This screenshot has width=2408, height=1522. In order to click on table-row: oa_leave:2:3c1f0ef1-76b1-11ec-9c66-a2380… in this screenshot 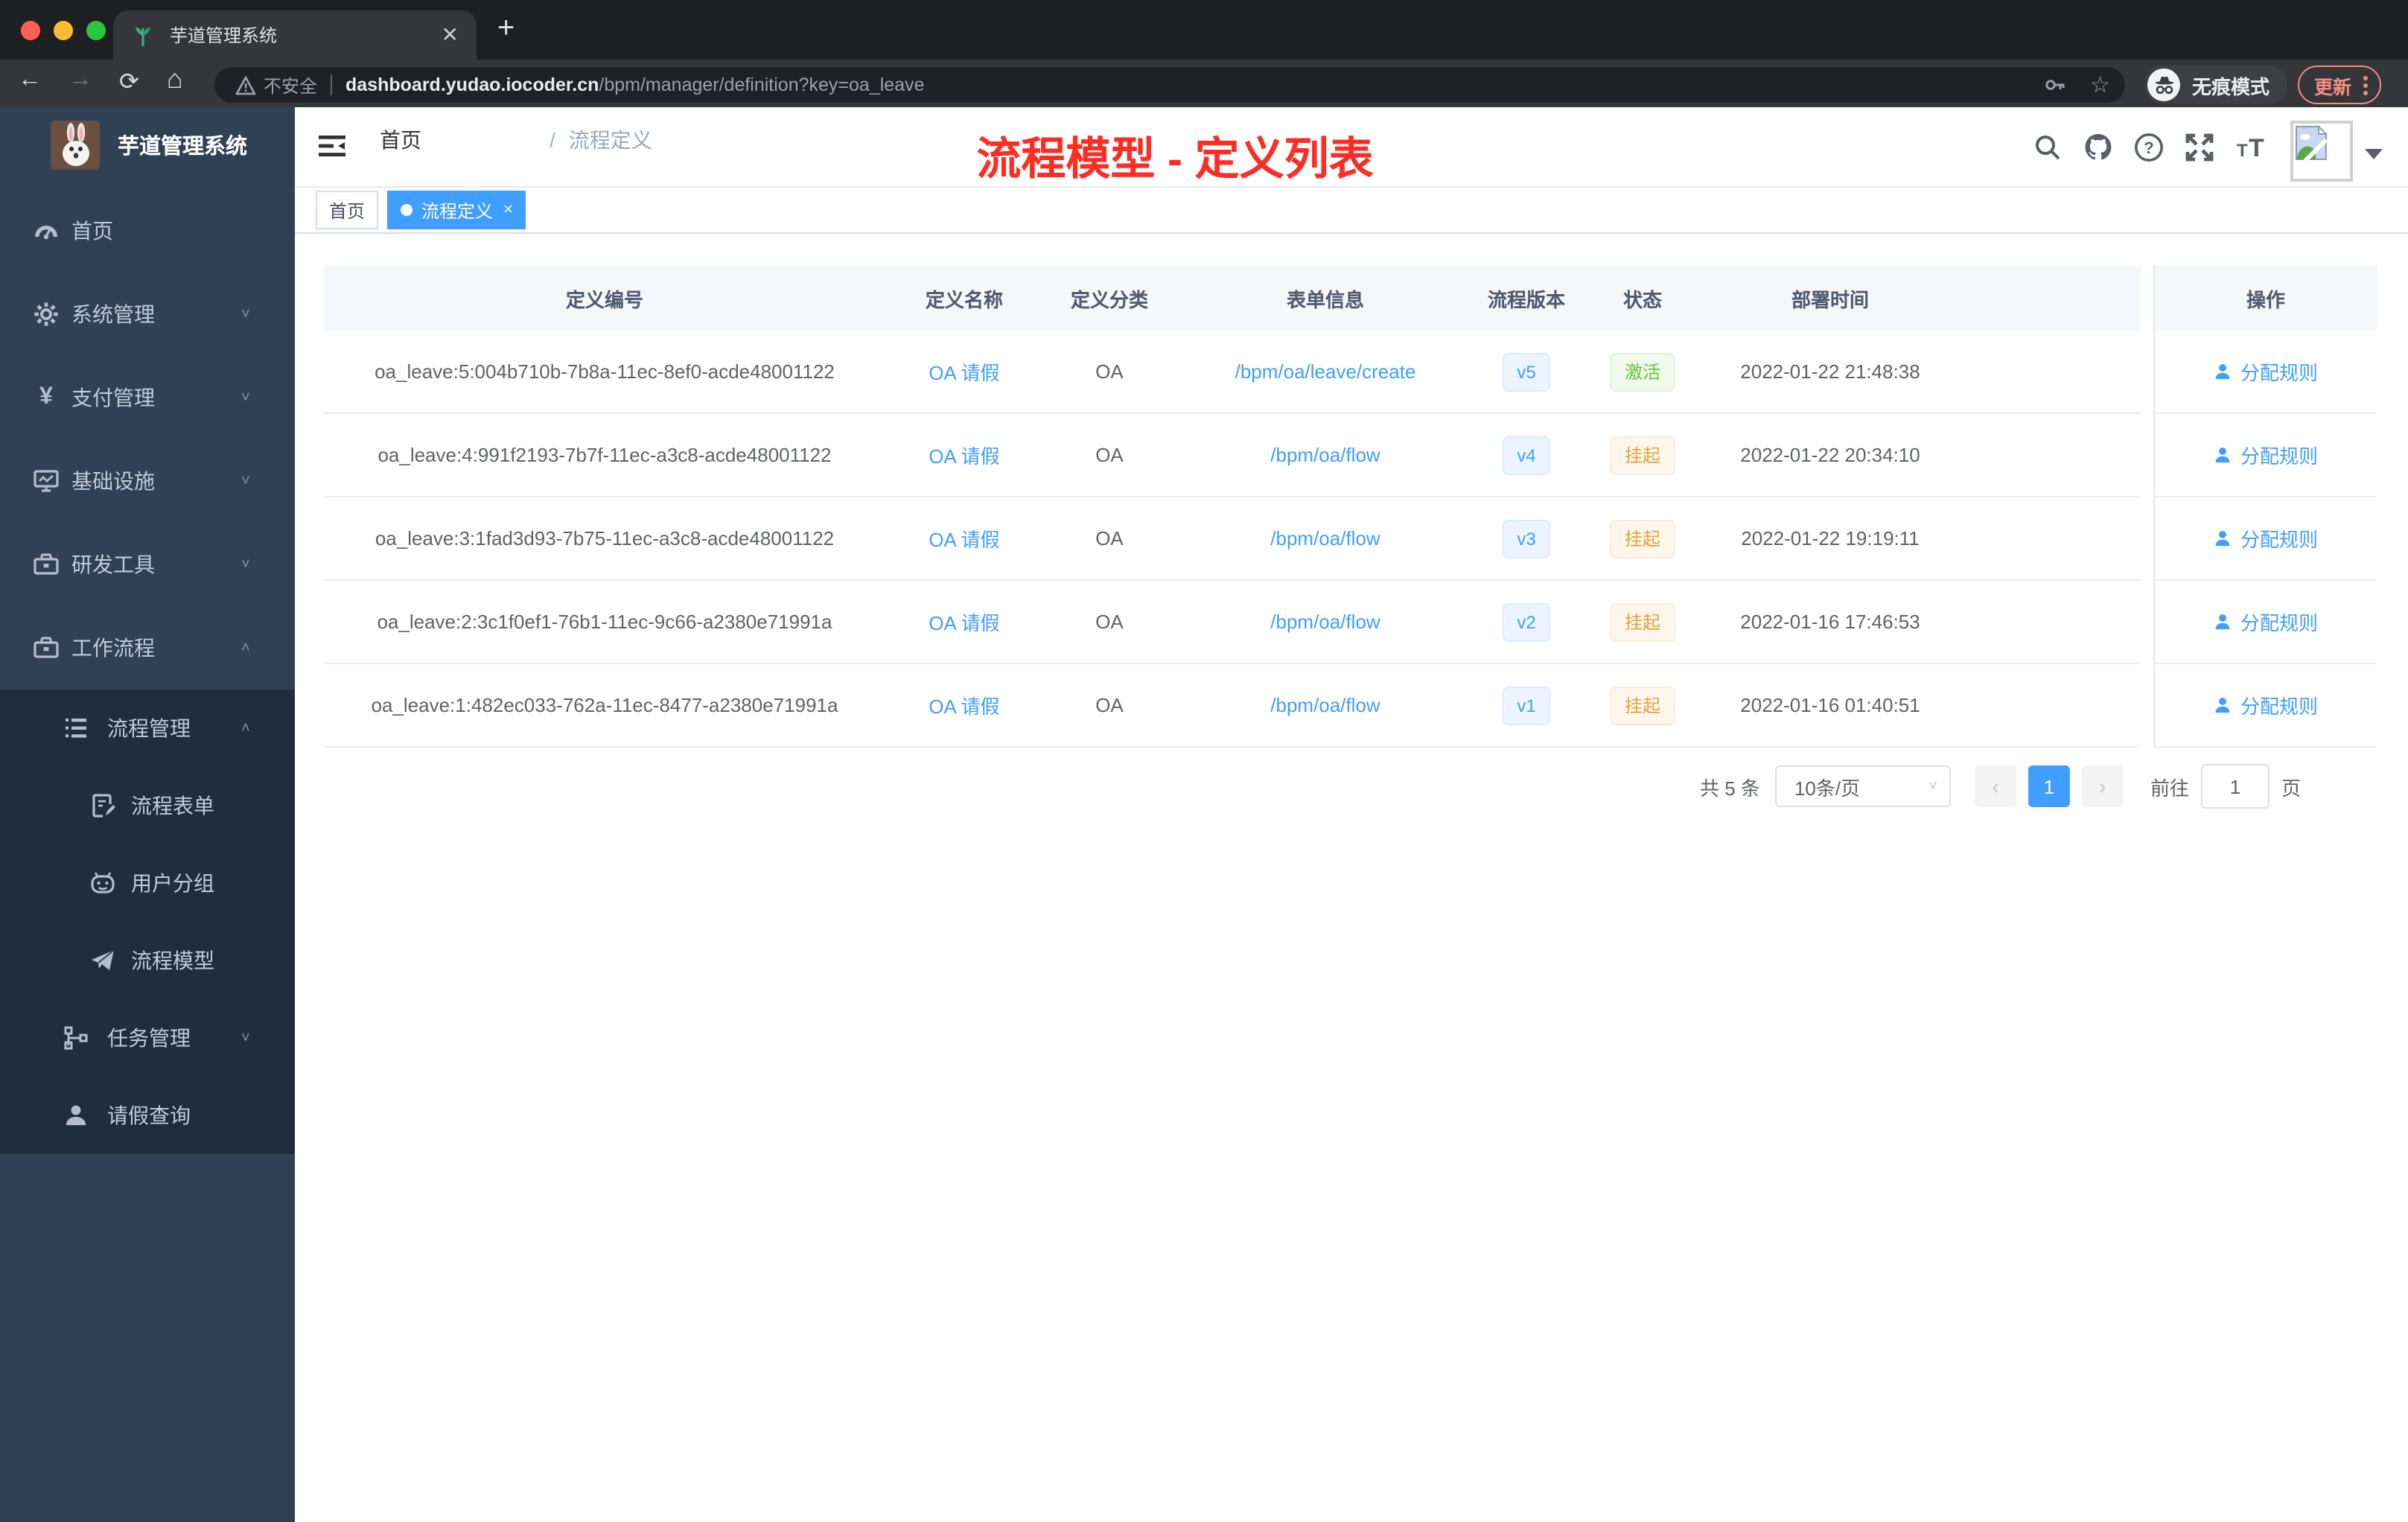, I will do `click(1232, 622)`.